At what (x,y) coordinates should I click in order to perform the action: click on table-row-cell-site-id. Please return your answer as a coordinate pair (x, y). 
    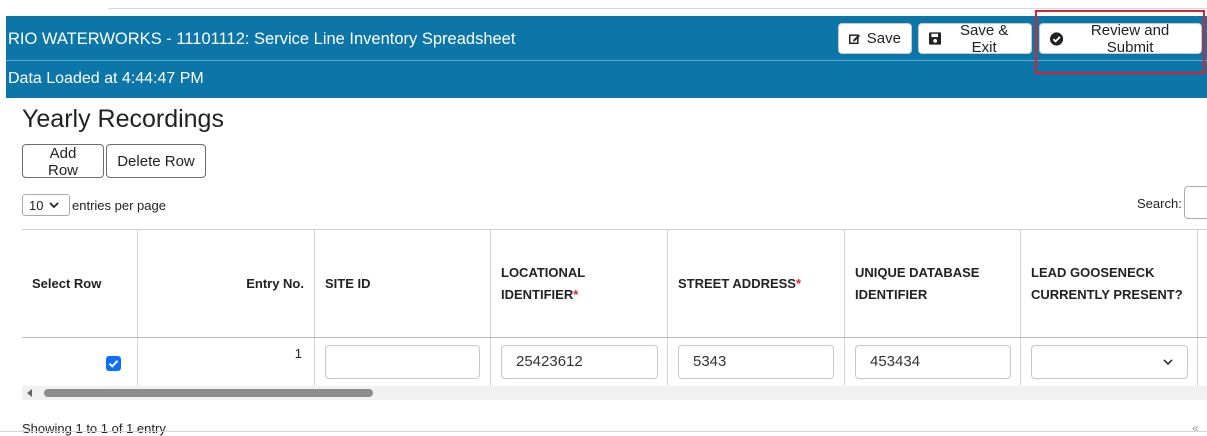
    Looking at the image, I should click on (403, 362).